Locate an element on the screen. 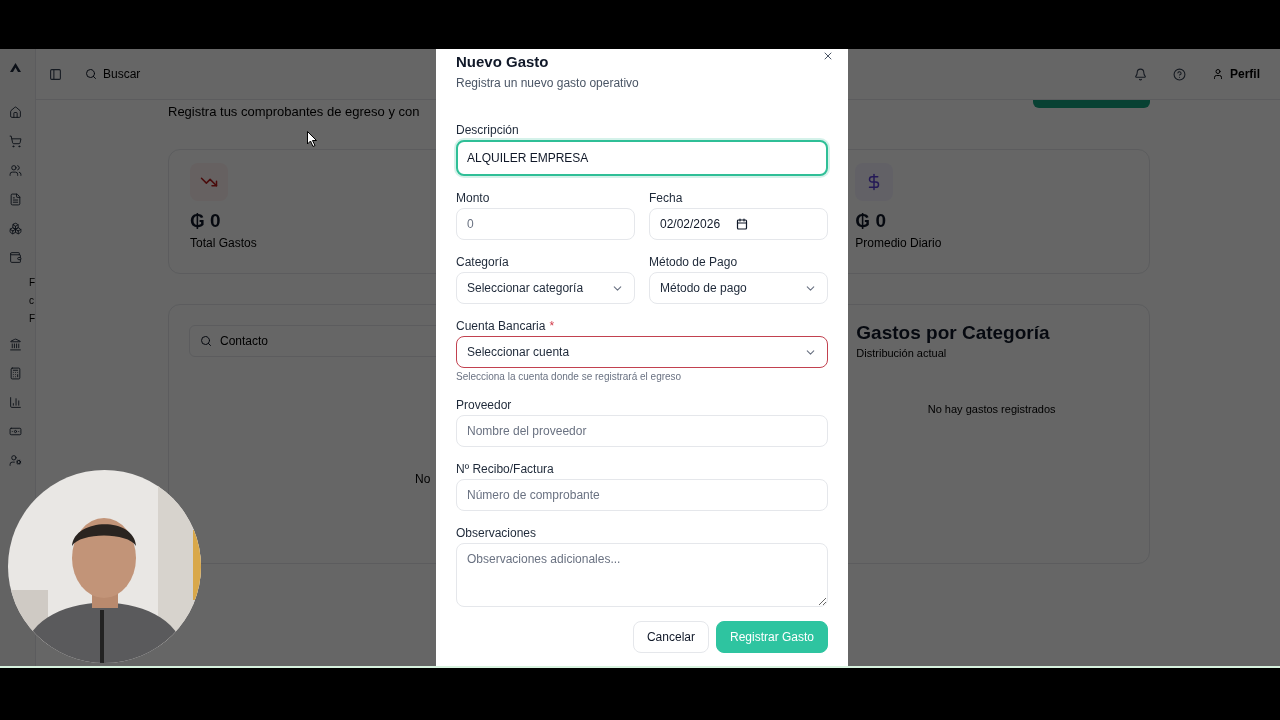  empty-message: No hay gastos registrados is located at coordinates (991, 409).